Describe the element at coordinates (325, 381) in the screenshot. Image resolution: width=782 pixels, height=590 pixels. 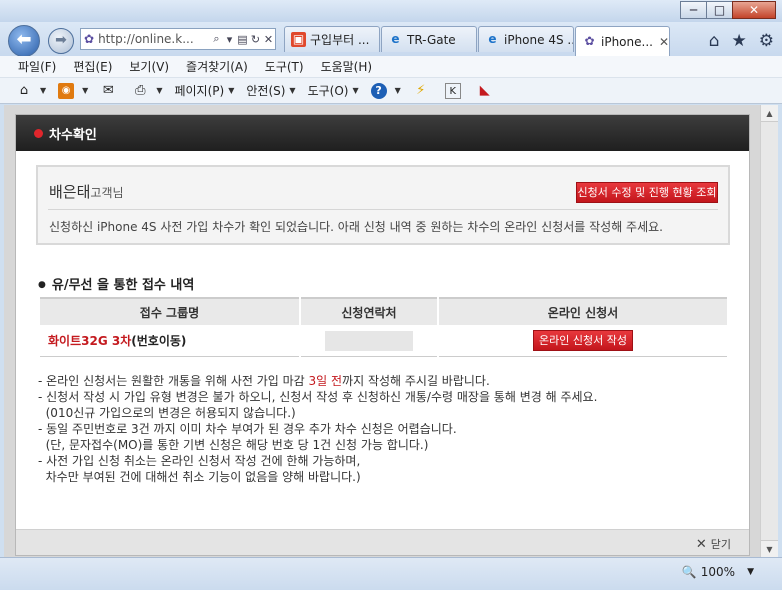
I see `notice-deadline: 3일 전` at that location.